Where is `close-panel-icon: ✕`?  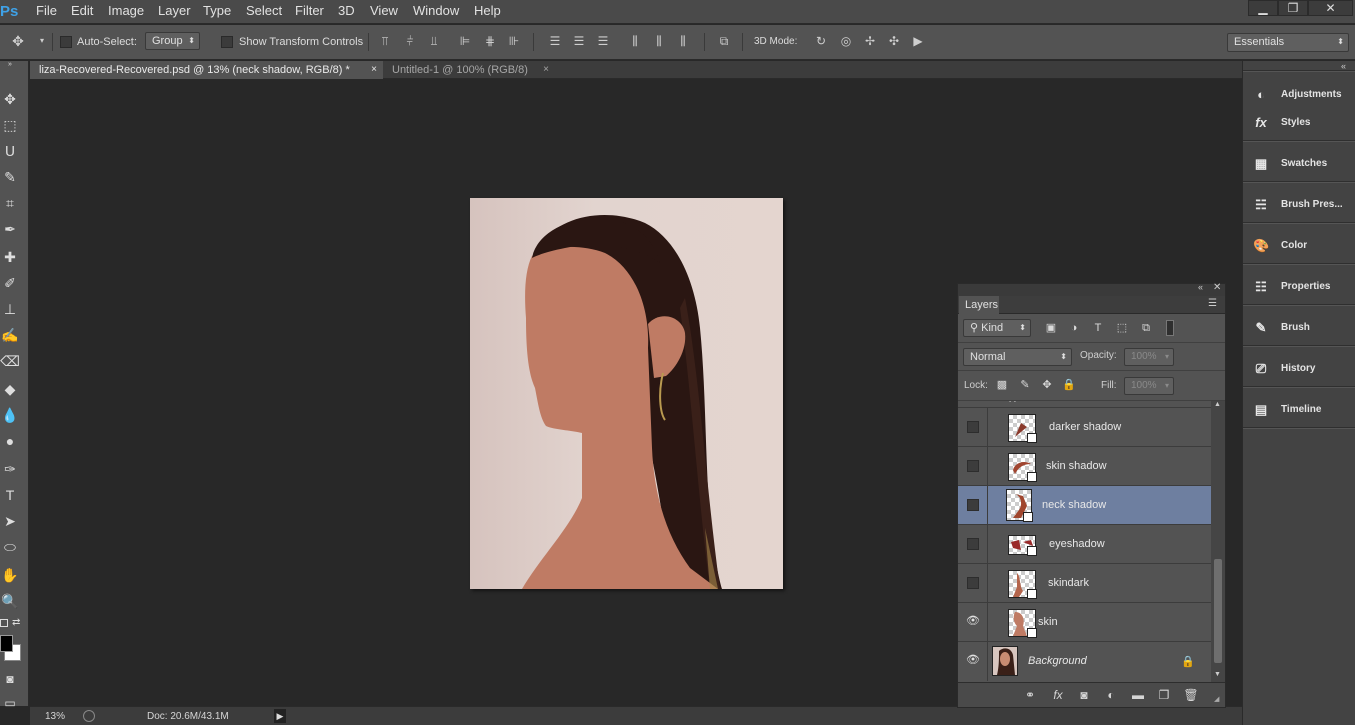 close-panel-icon: ✕ is located at coordinates (1217, 287).